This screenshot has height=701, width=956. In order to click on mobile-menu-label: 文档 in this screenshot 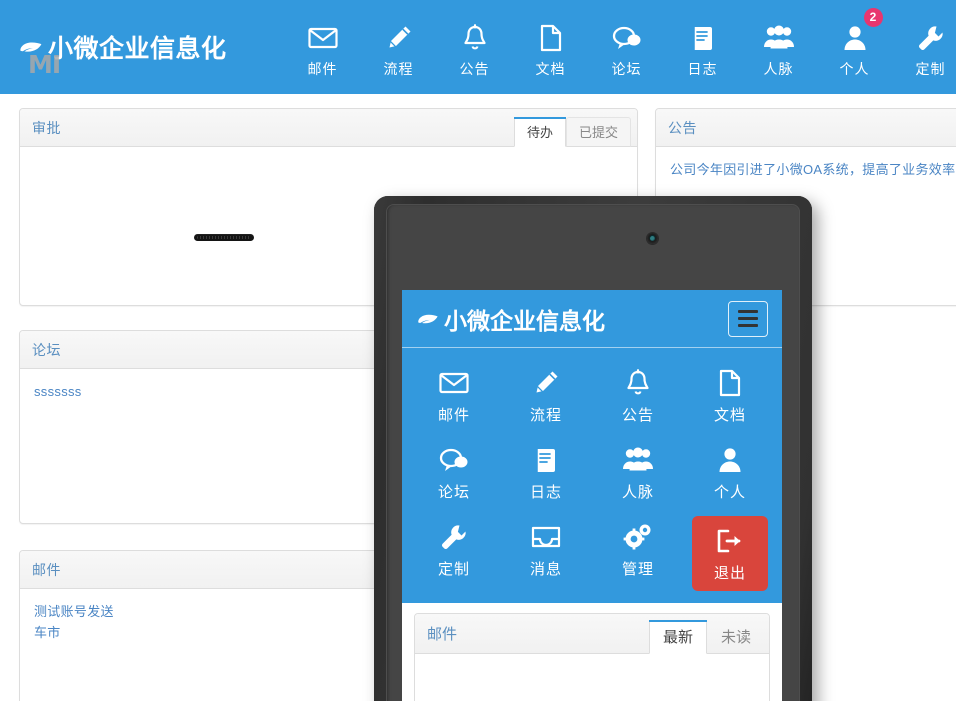, I will do `click(729, 415)`.